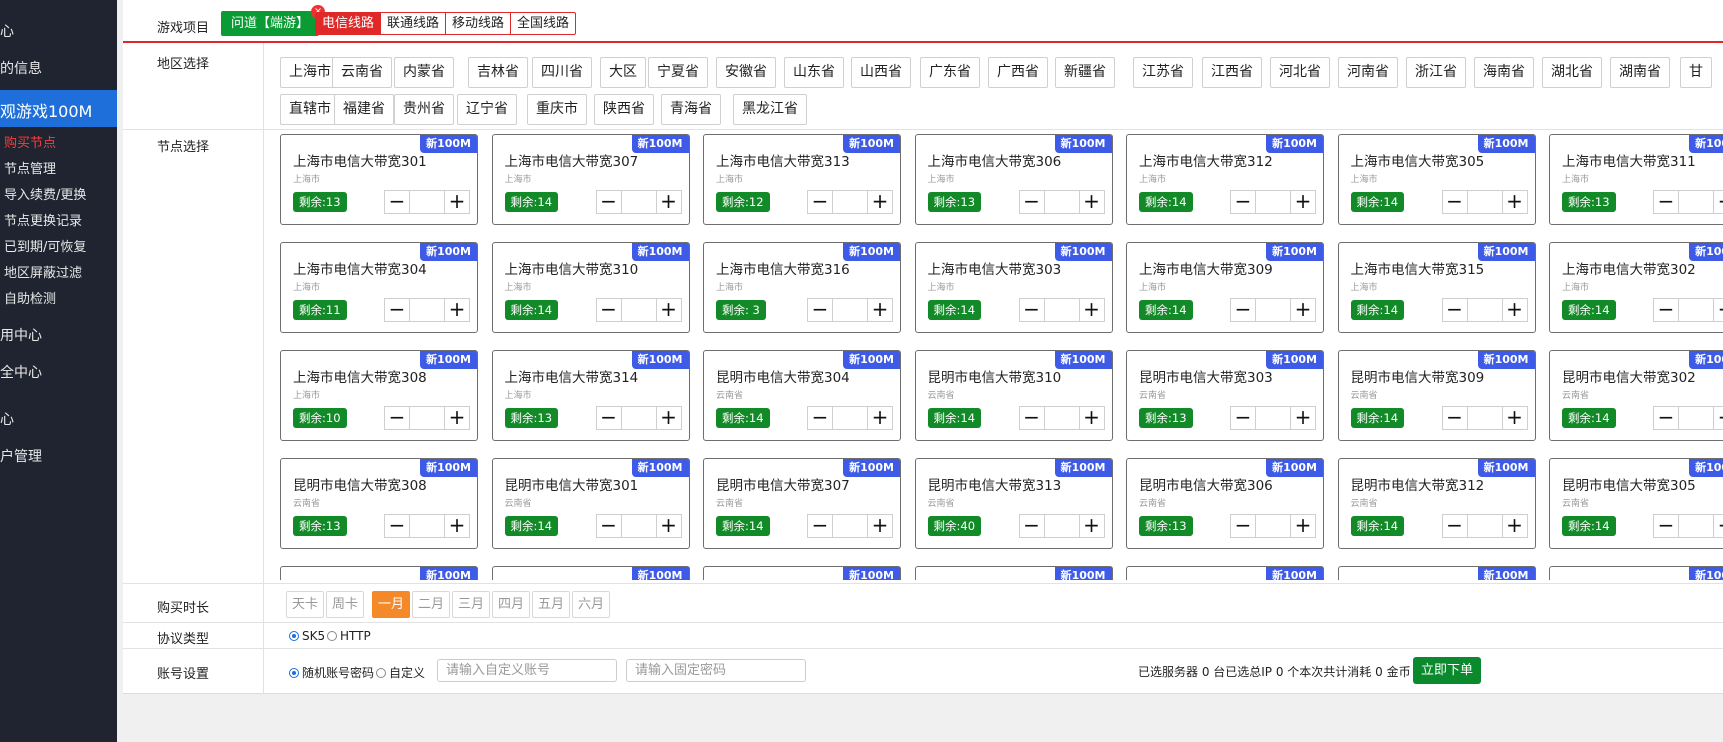  I want to click on duration-option: 天卡, so click(305, 604).